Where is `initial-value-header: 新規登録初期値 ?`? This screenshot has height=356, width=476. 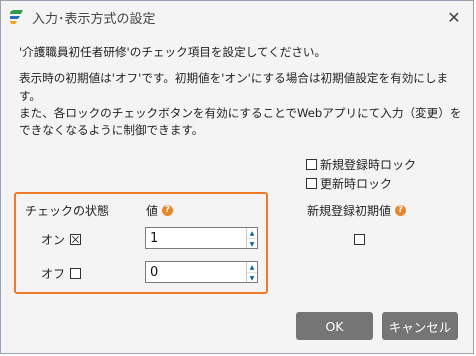
initial-value-header: 新規登録初期値 ? is located at coordinates (357, 210).